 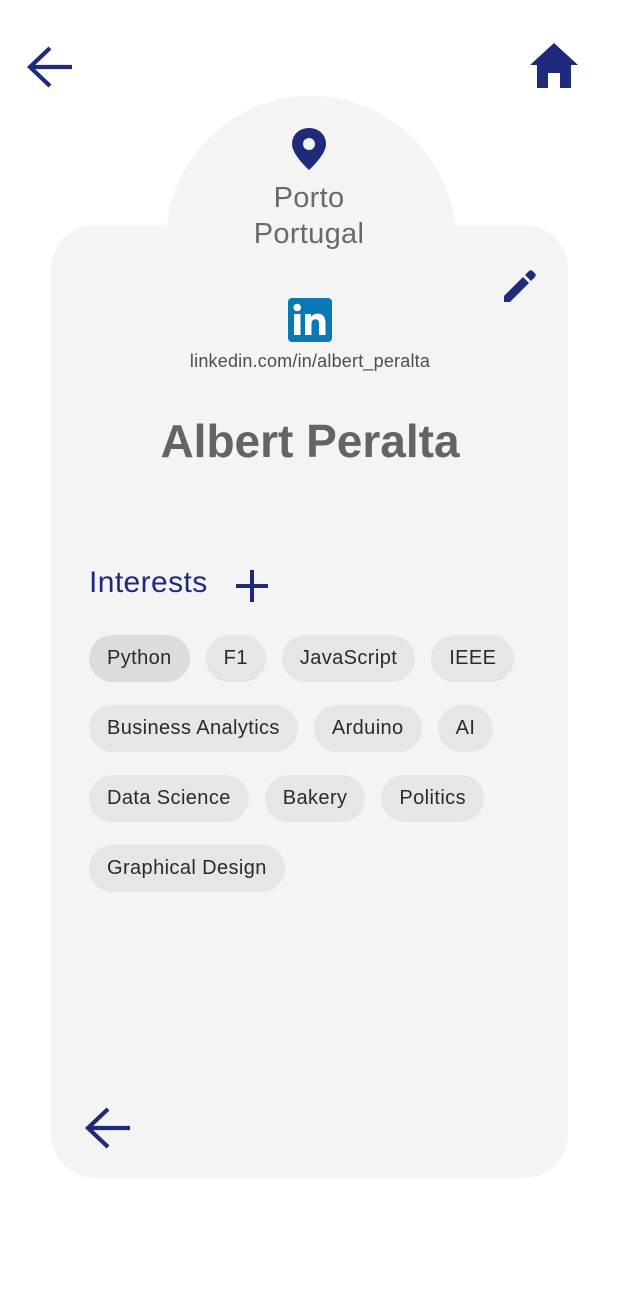 I want to click on interest-chip-graphical-design: Graphical Design, so click(x=187, y=868).